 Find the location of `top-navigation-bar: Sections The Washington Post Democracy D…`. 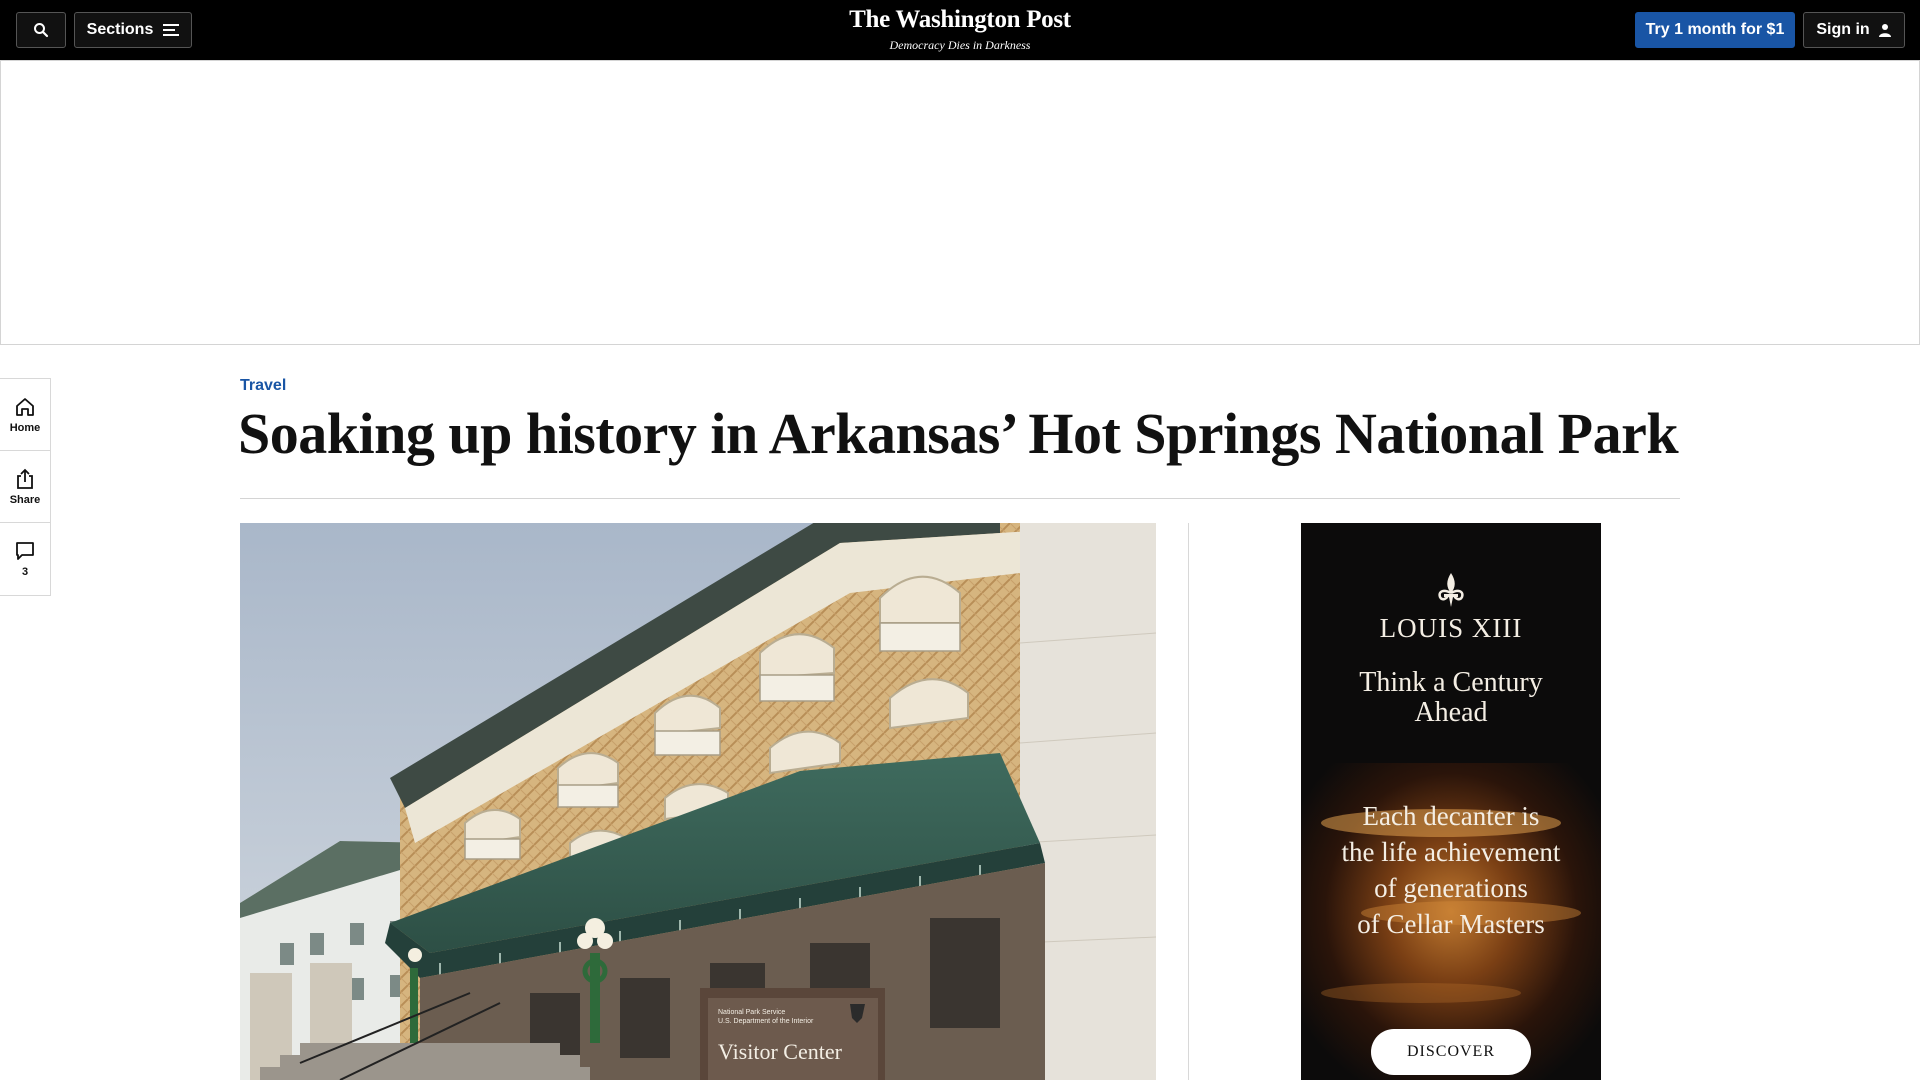

top-navigation-bar: Sections The Washington Post Democracy D… is located at coordinates (960, 30).